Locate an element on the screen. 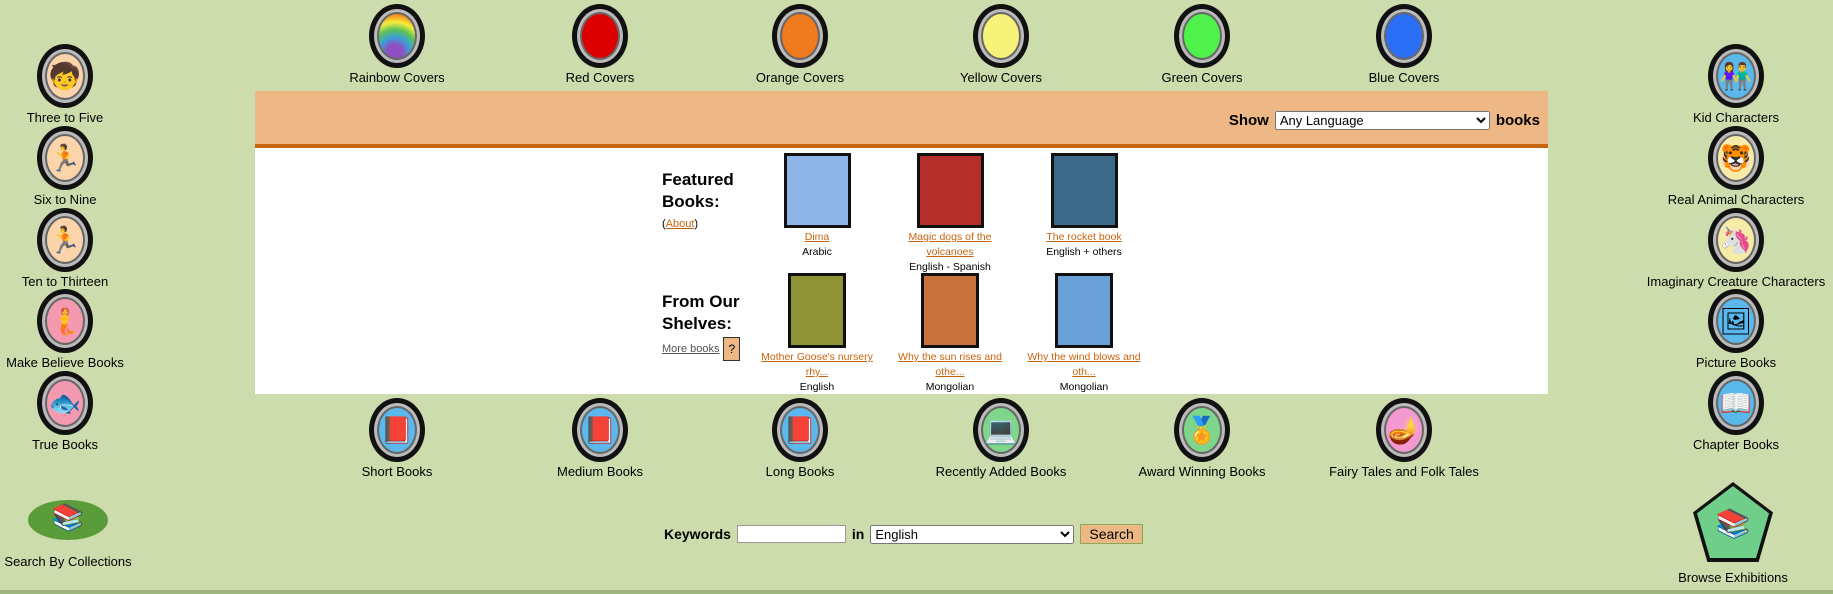 Image resolution: width=1833 pixels, height=594 pixels. about-link: About is located at coordinates (680, 224).